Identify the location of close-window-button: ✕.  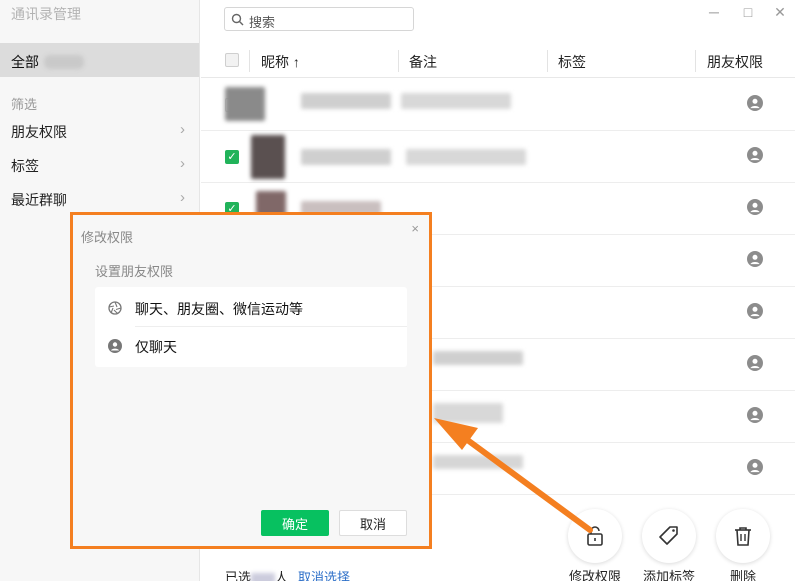
(780, 12).